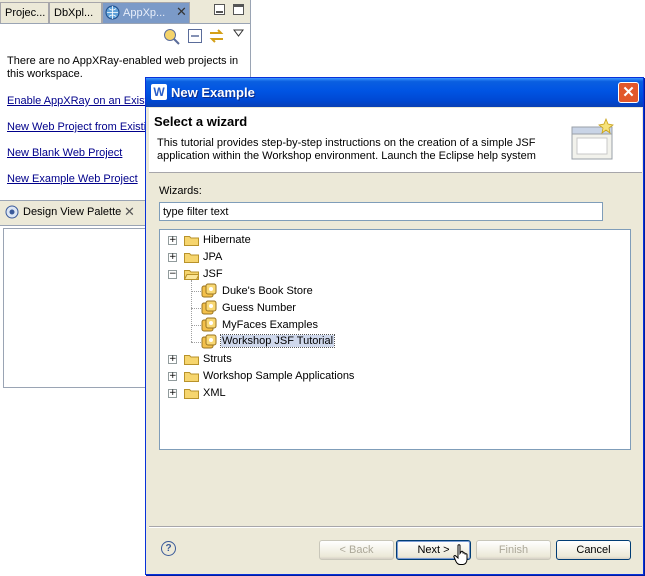  Describe the element at coordinates (213, 274) in the screenshot. I see `tree-item-jsf: JSF` at that location.